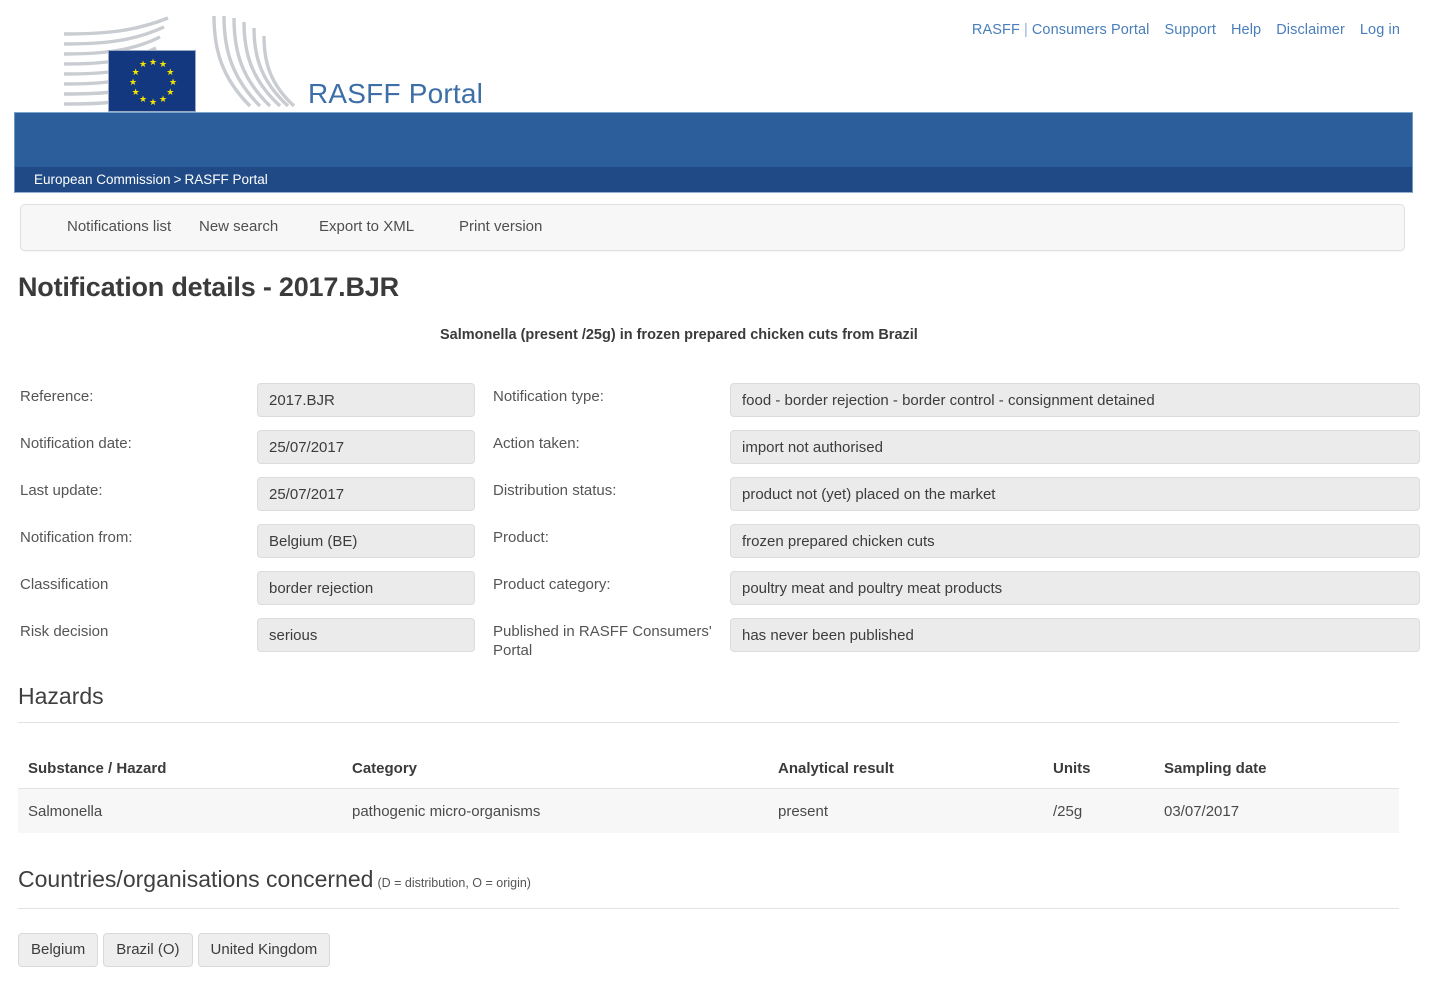 This screenshot has height=983, width=1429. What do you see at coordinates (57, 396) in the screenshot?
I see `detail-label-reference: Reference:` at bounding box center [57, 396].